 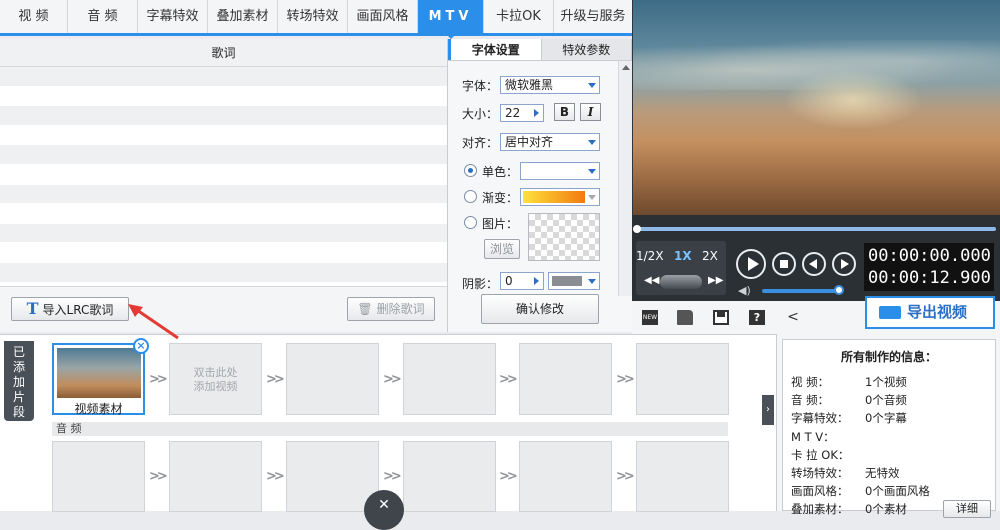 I want to click on video-clip: 视频素材, so click(x=98, y=379).